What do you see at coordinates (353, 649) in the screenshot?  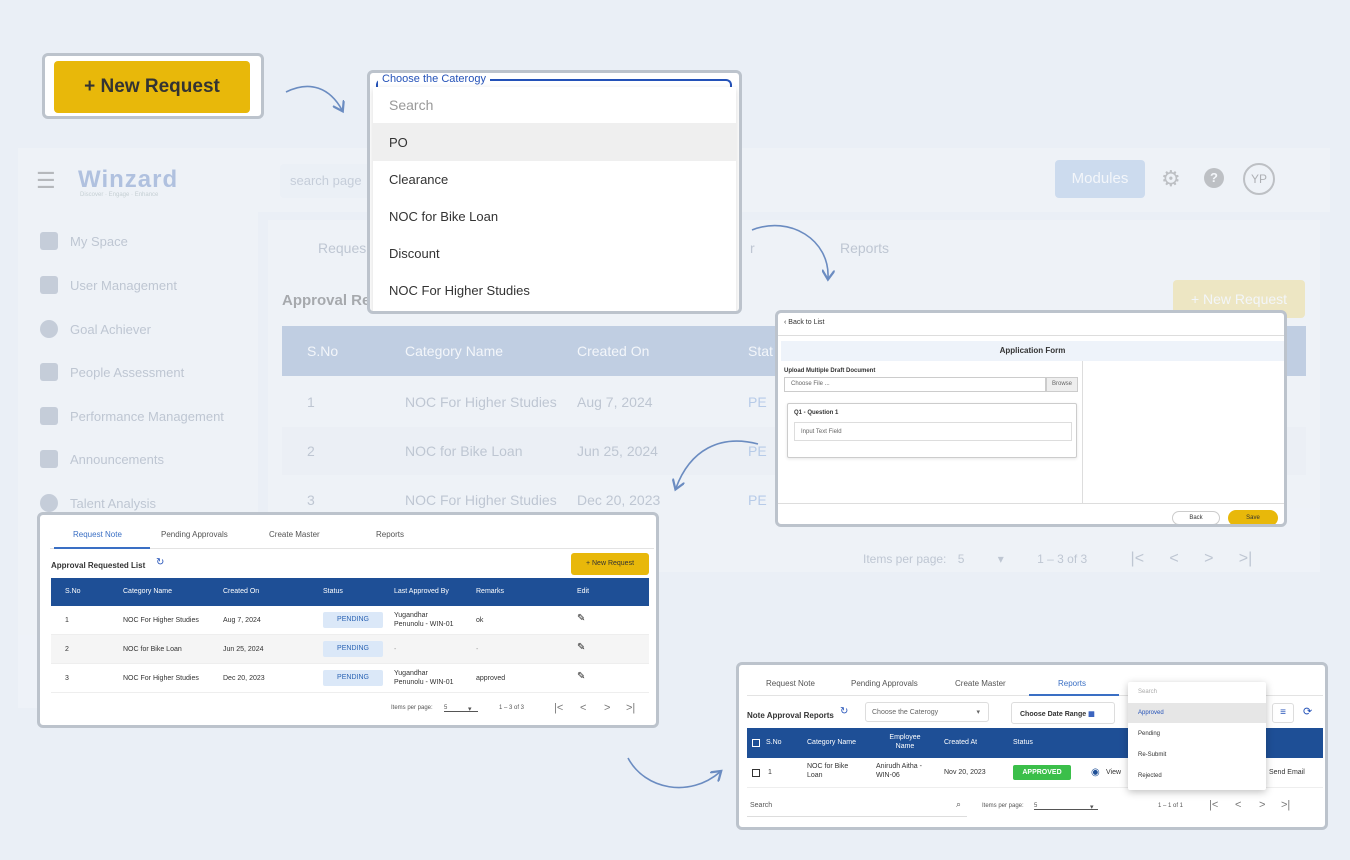 I see `status-badge: PENDING` at bounding box center [353, 649].